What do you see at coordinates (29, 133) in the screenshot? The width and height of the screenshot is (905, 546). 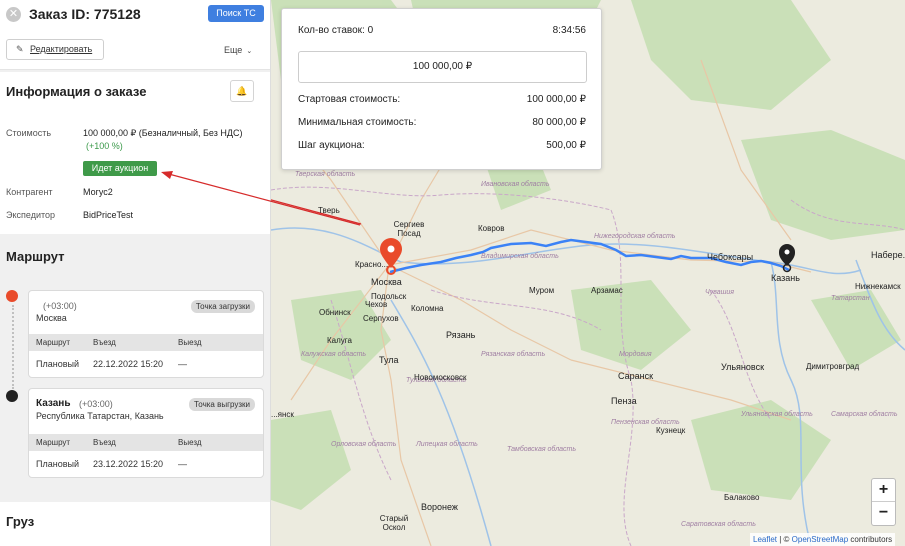 I see `cost-label: Стоимость` at bounding box center [29, 133].